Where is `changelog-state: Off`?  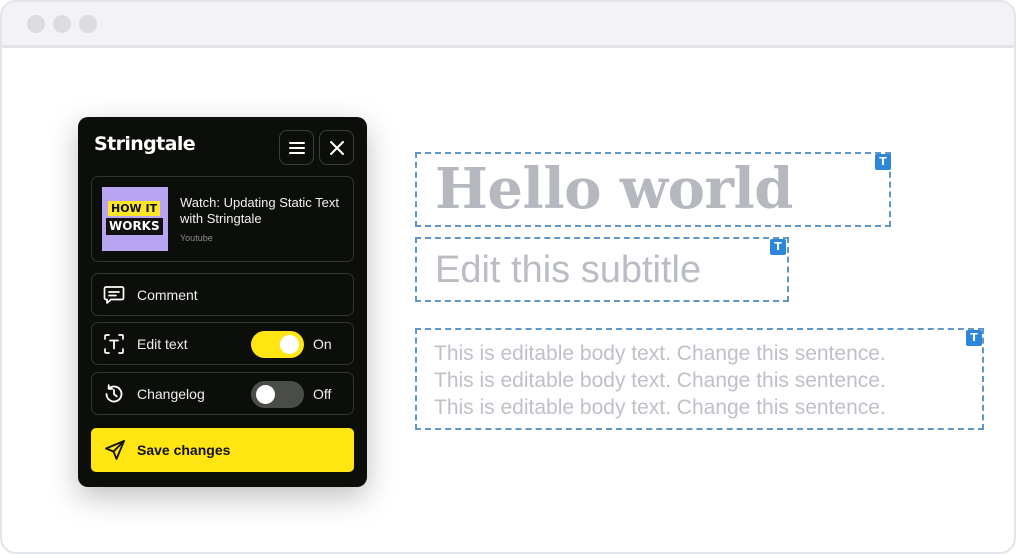 changelog-state: Off is located at coordinates (322, 394).